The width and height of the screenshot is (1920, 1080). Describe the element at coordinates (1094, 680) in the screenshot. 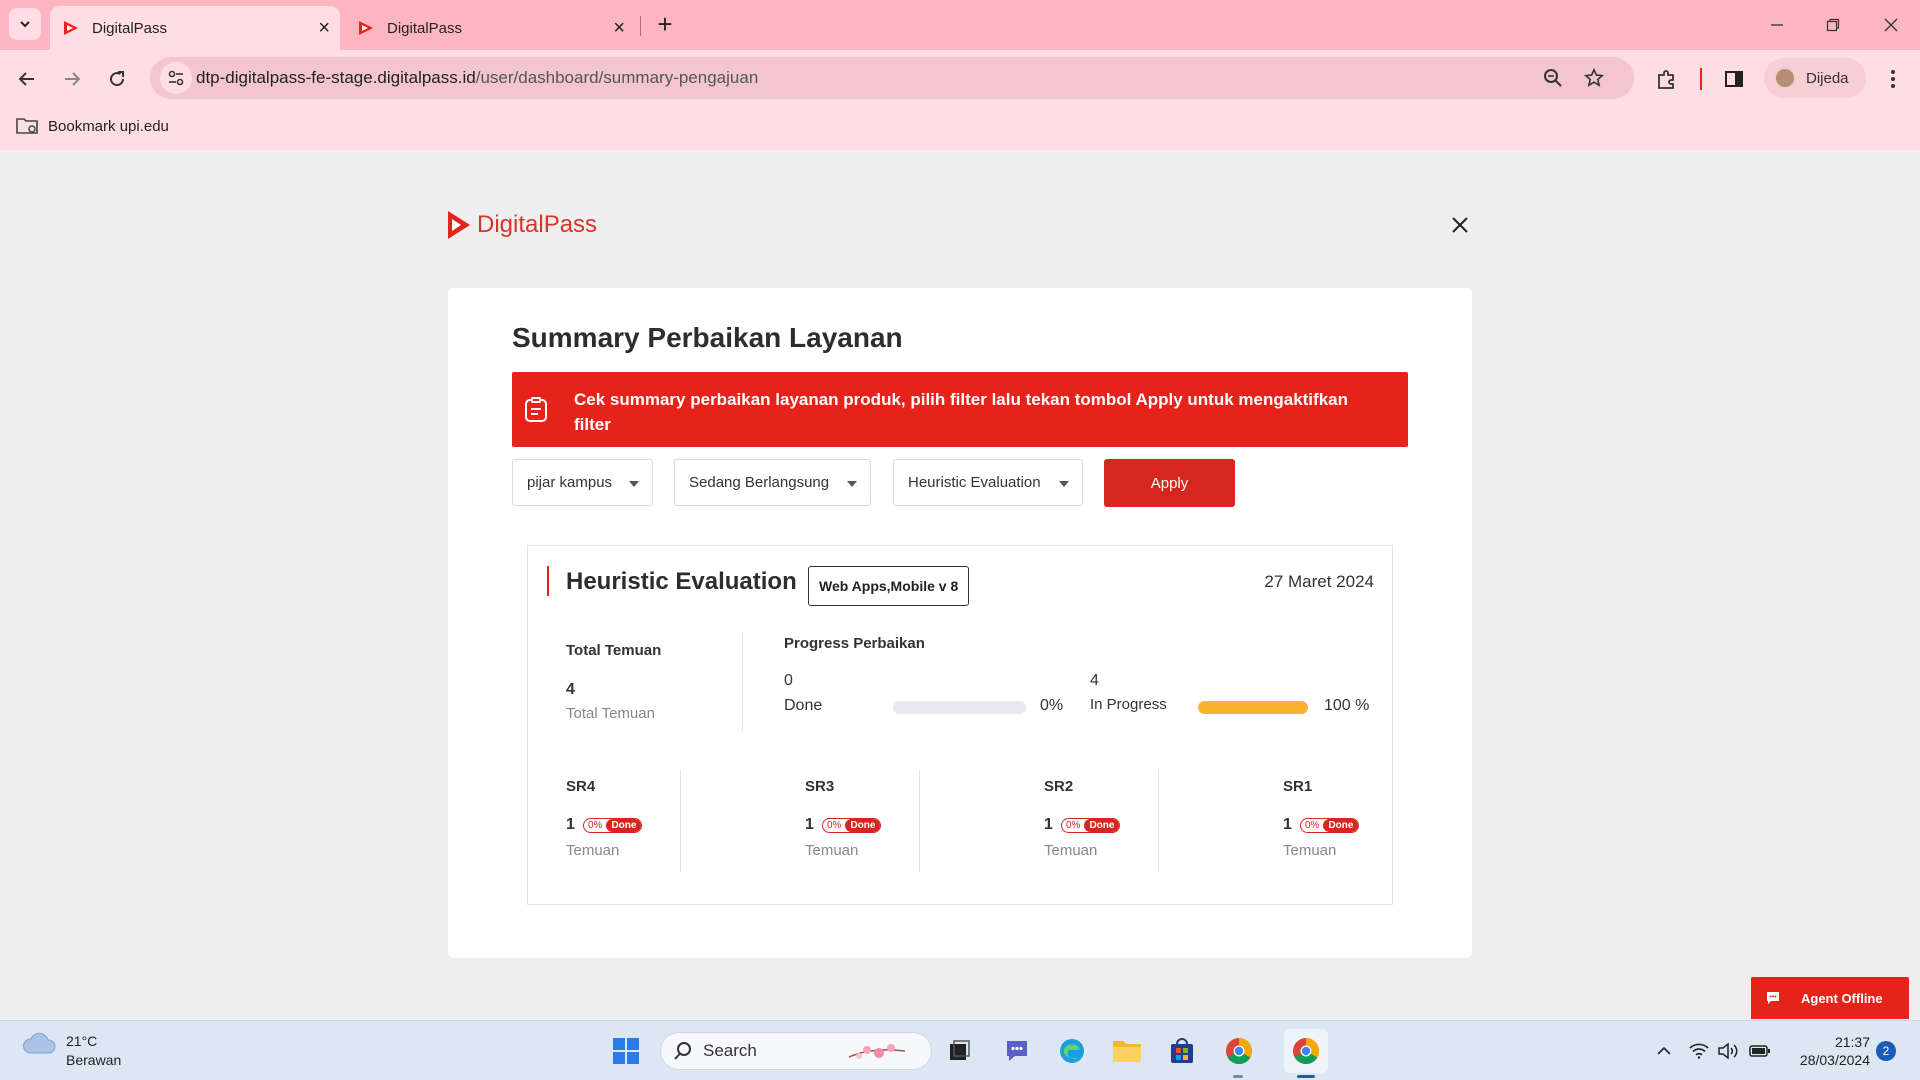

I see `inprogress-count: 4` at that location.